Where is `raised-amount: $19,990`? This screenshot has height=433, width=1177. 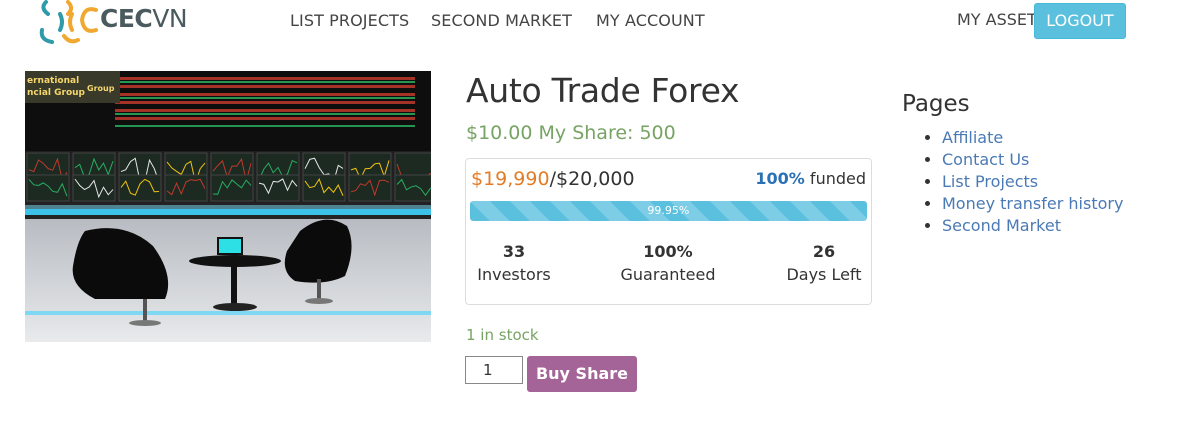
raised-amount: $19,990 is located at coordinates (510, 179).